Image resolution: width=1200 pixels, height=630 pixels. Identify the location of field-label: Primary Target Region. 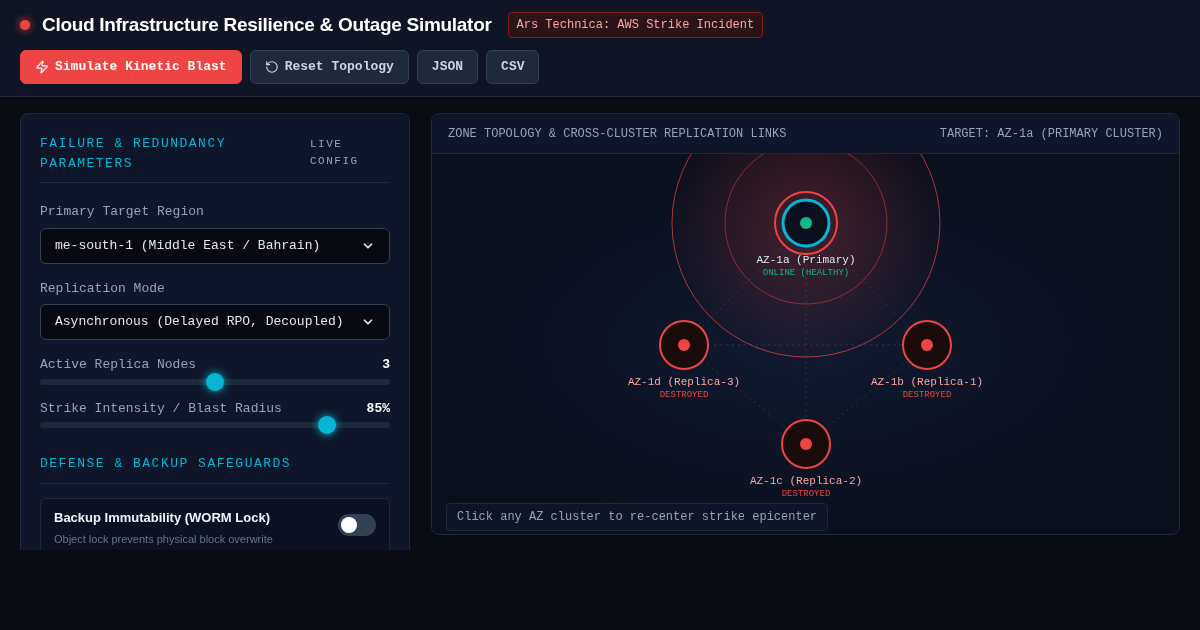
(122, 212).